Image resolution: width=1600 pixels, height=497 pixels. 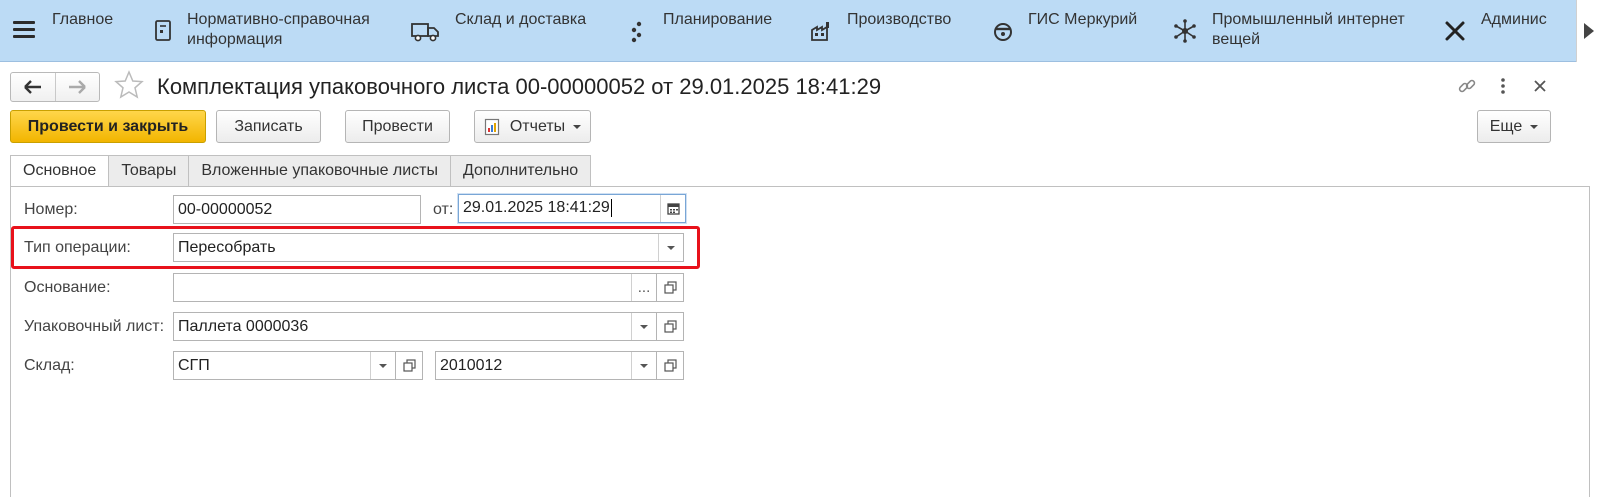 What do you see at coordinates (355, 247) in the screenshot?
I see `highlight-frame` at bounding box center [355, 247].